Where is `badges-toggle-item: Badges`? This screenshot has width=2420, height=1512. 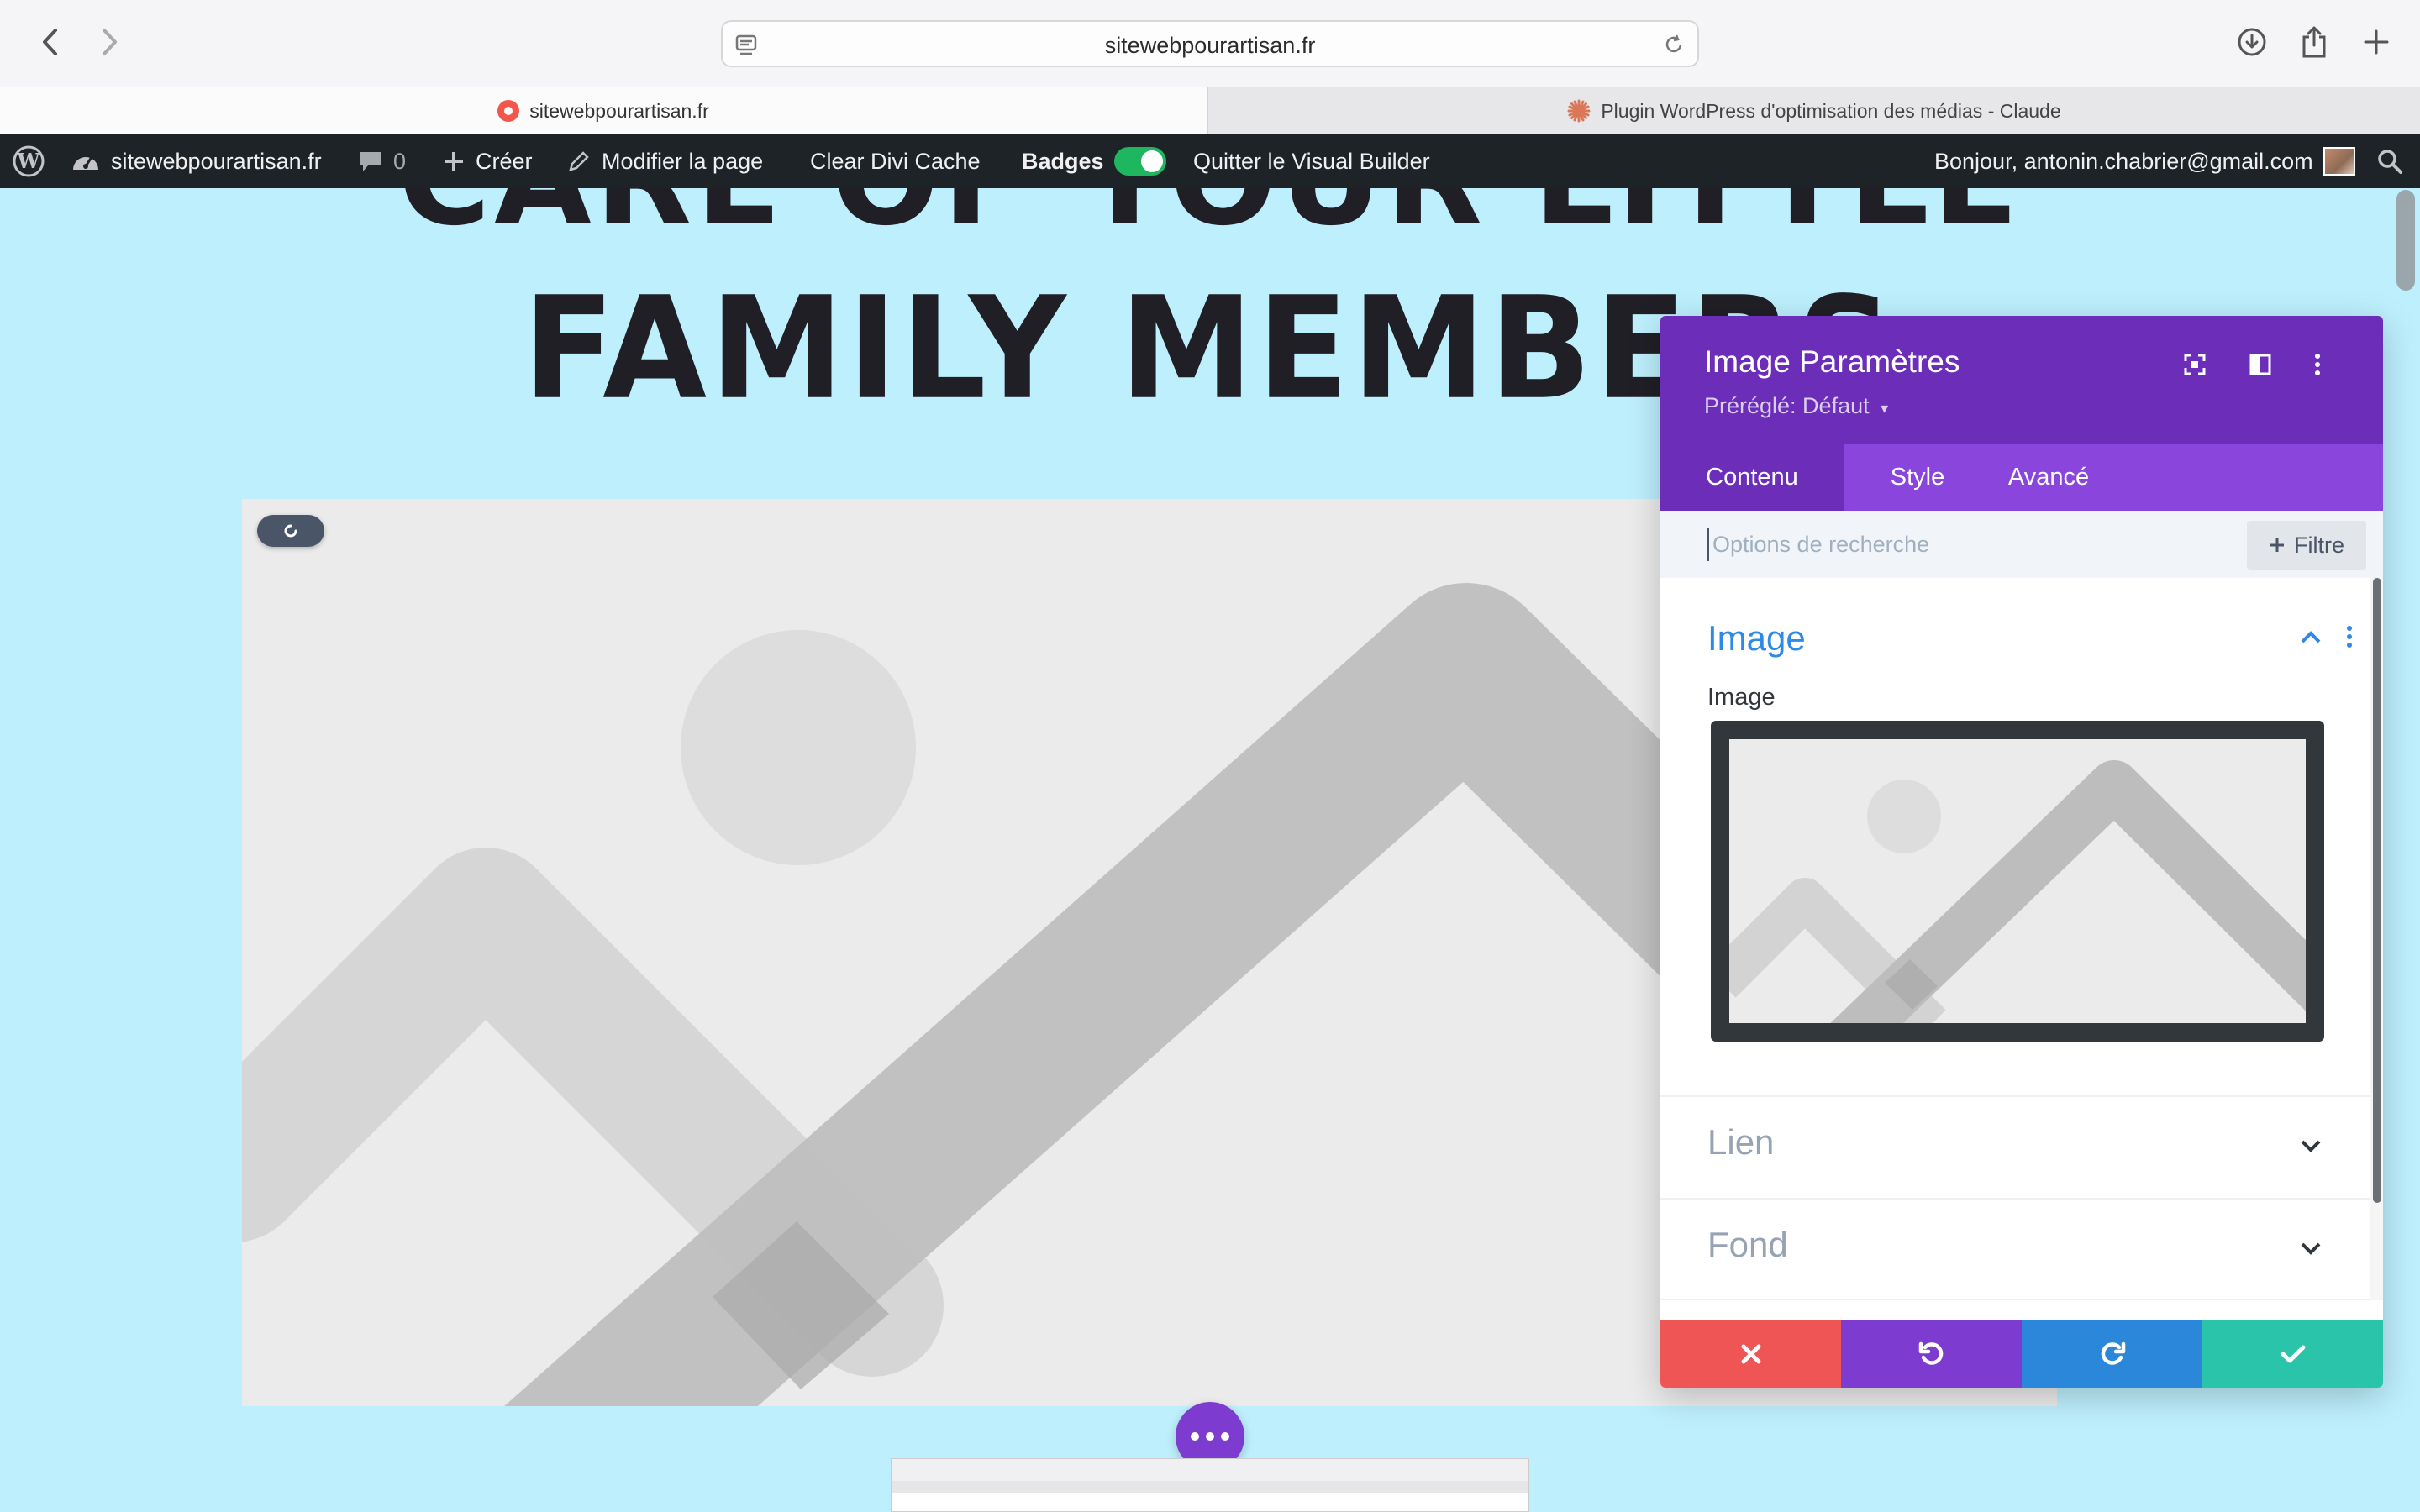
badges-toggle-item: Badges is located at coordinates (1094, 161).